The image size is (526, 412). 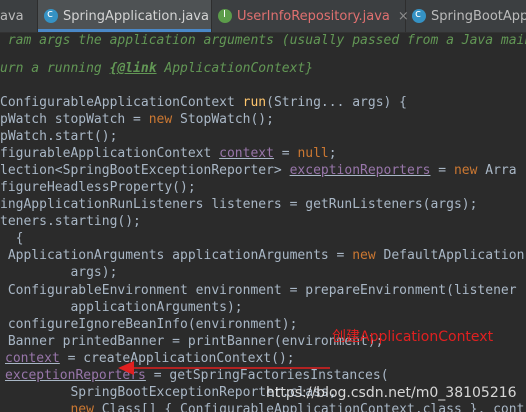 I want to click on arrow-head, so click(x=126, y=368).